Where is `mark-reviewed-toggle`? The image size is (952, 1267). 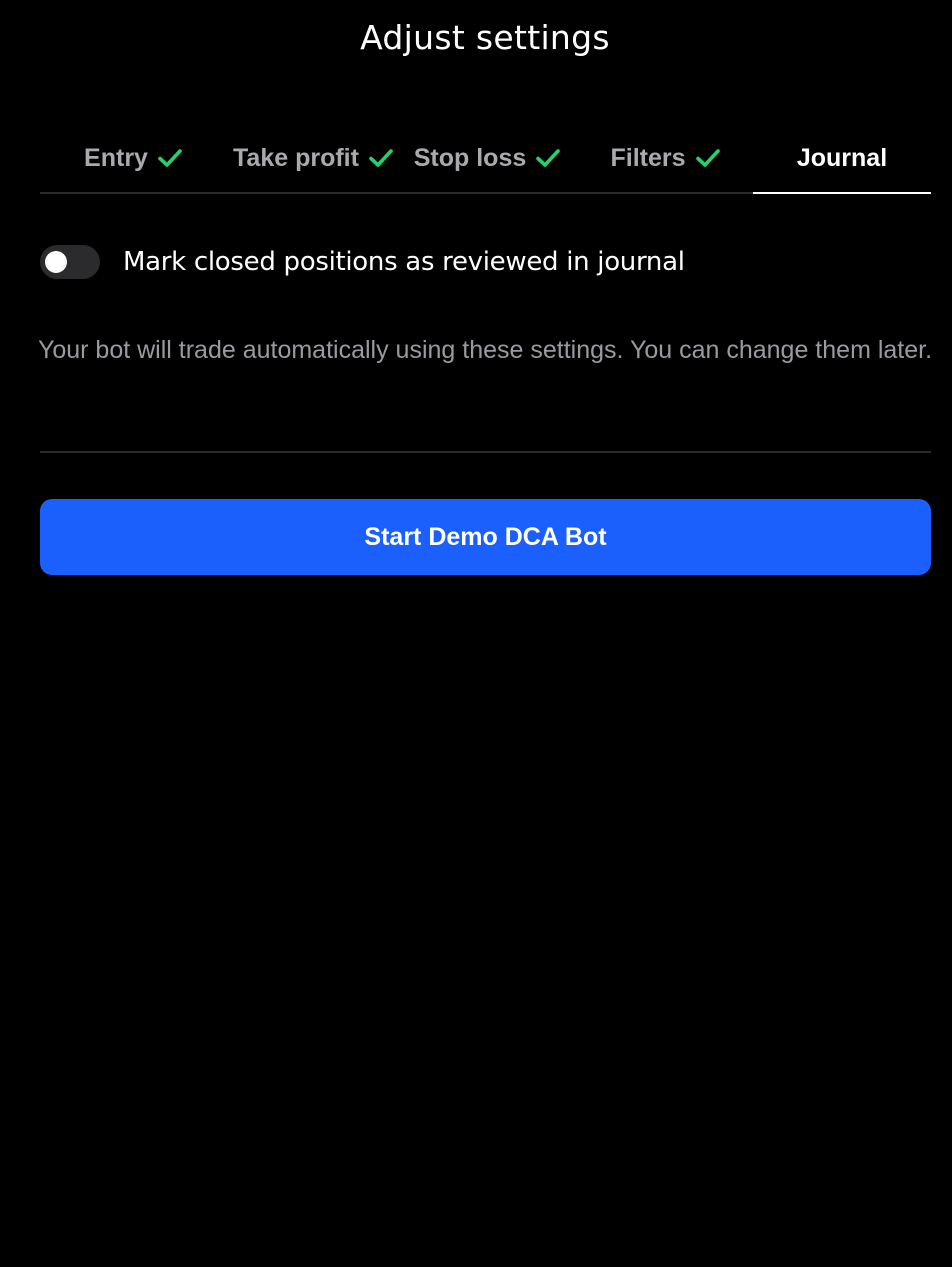
mark-reviewed-toggle is located at coordinates (70, 262).